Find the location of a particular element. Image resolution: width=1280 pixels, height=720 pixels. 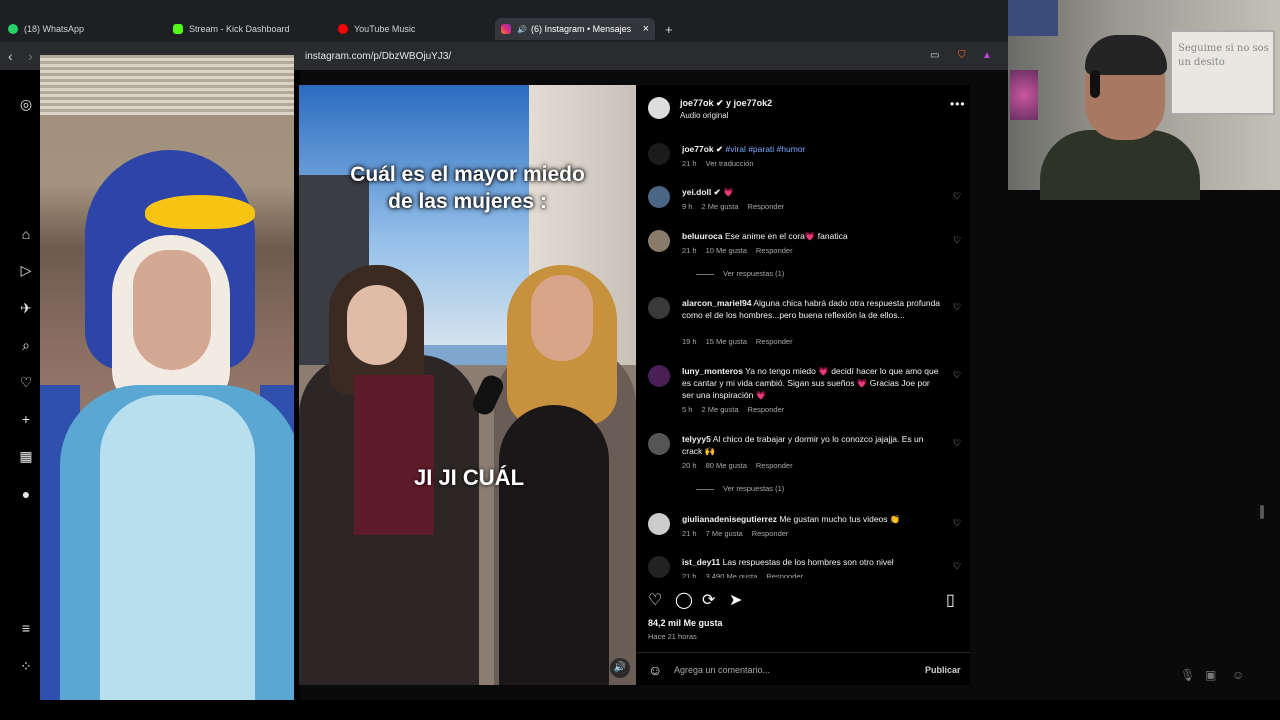

share-icon: ➤ is located at coordinates (735, 600).